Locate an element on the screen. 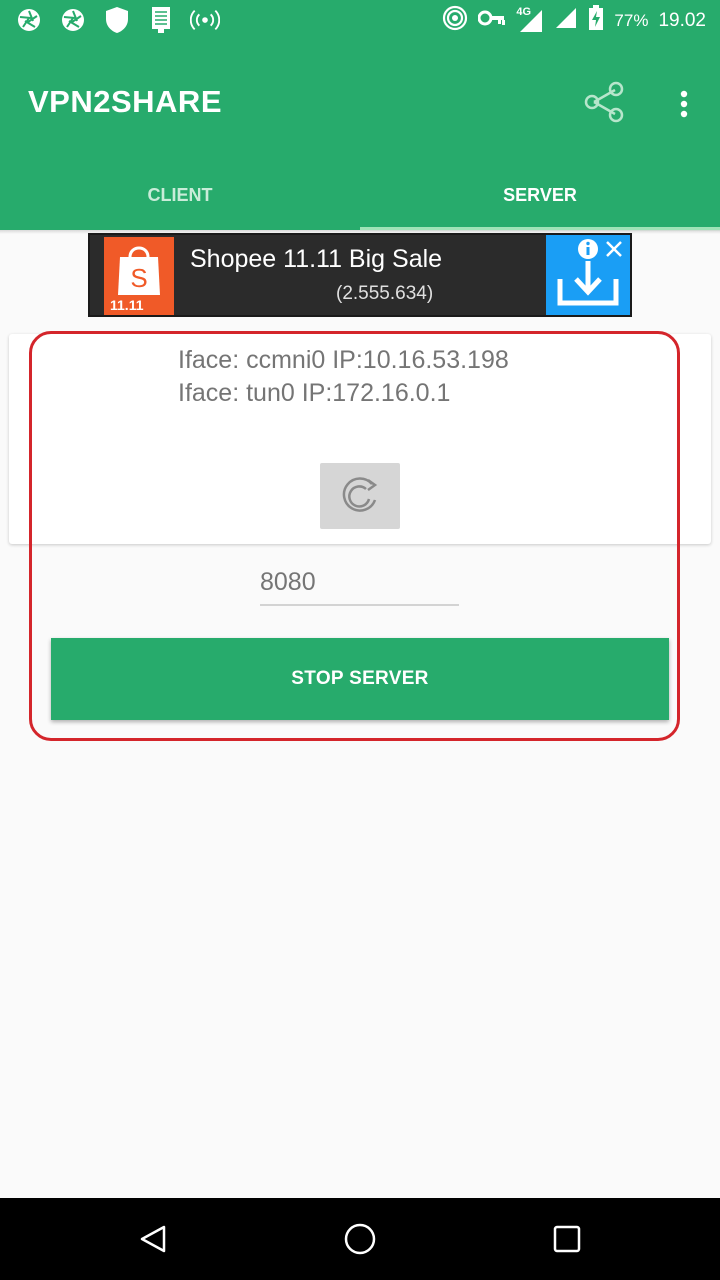 The image size is (720, 1280). home-icon is located at coordinates (360, 1239).